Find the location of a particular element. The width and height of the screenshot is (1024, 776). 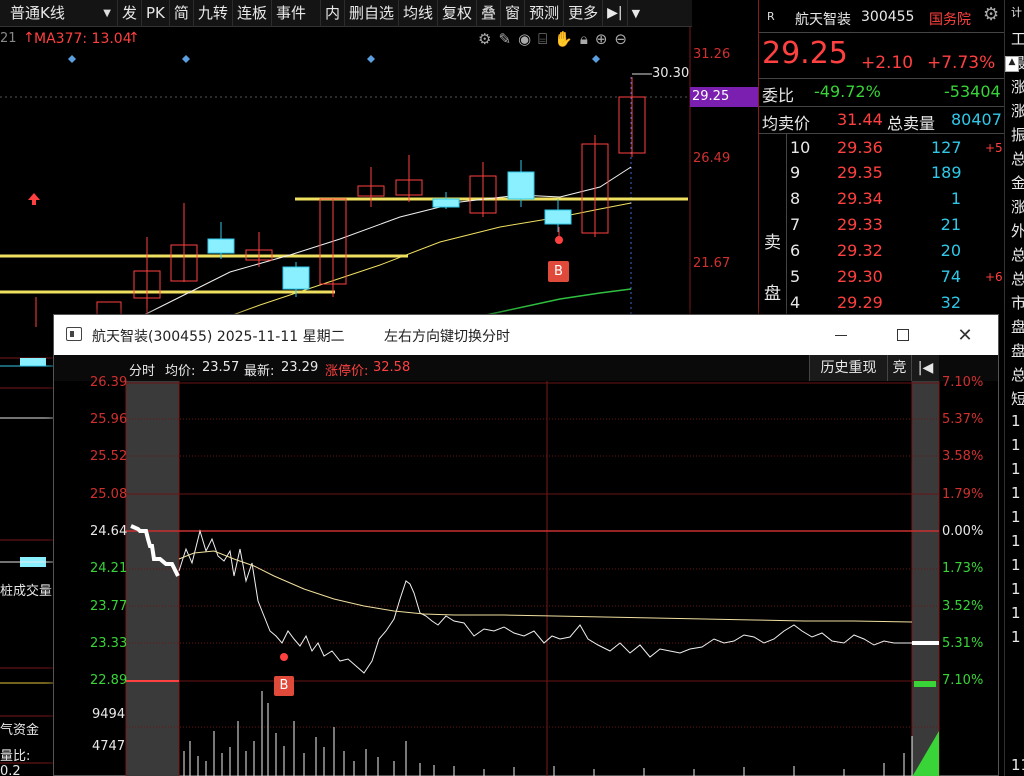

ask-row: 9 29.35 189 is located at coordinates (882, 172).